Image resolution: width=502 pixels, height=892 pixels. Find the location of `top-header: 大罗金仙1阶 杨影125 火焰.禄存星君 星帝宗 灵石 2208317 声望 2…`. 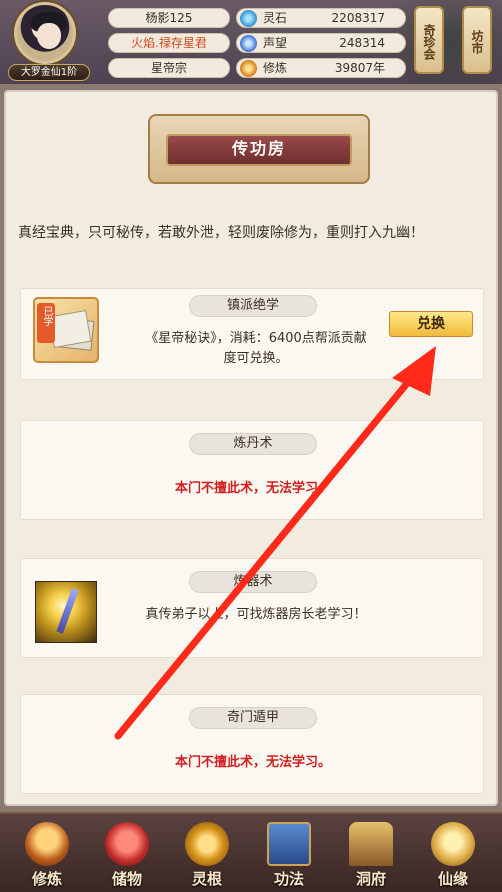

top-header: 大罗金仙1阶 杨影125 火焰.禄存星君 星帝宗 灵石 2208317 声望 2… is located at coordinates (251, 42).